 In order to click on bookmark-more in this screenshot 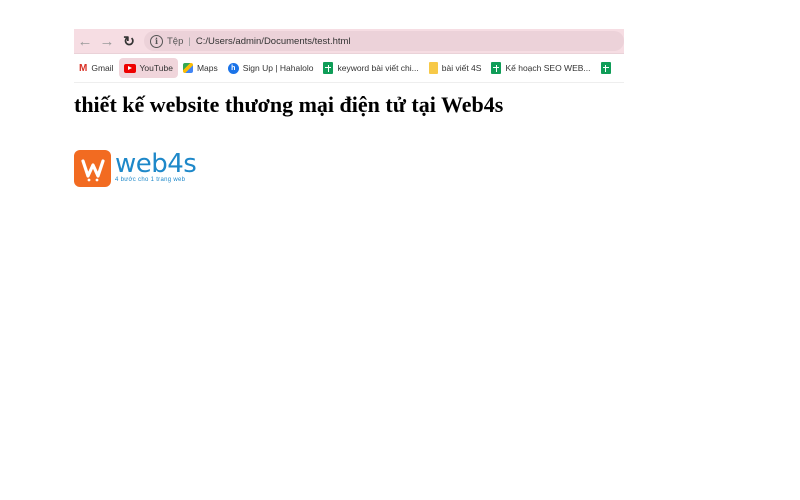, I will do `click(608, 68)`.